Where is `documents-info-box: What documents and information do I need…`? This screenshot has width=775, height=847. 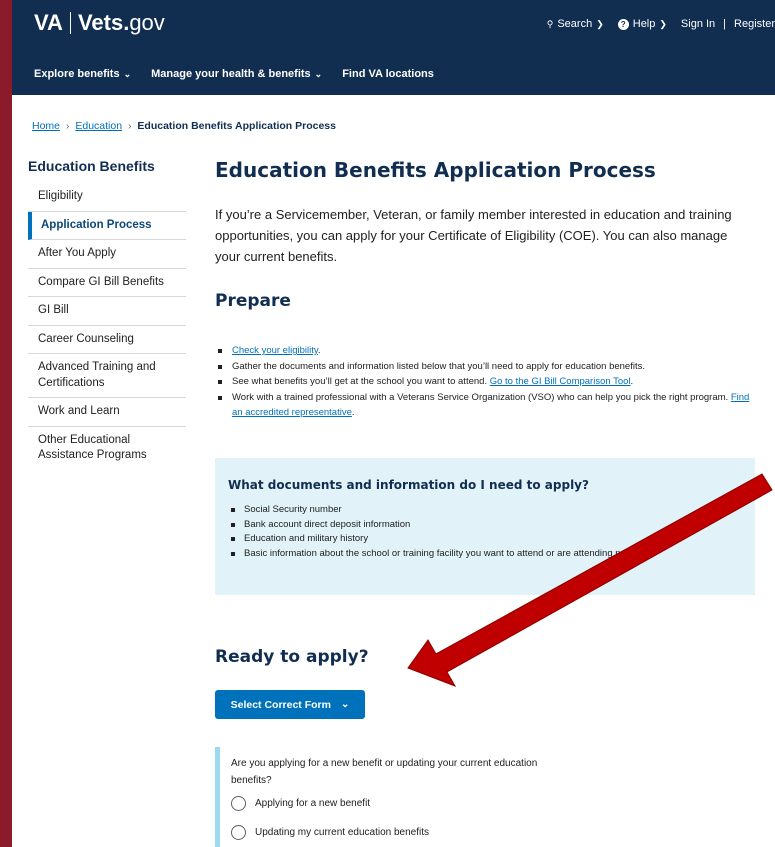 documents-info-box: What documents and information do I need… is located at coordinates (485, 526).